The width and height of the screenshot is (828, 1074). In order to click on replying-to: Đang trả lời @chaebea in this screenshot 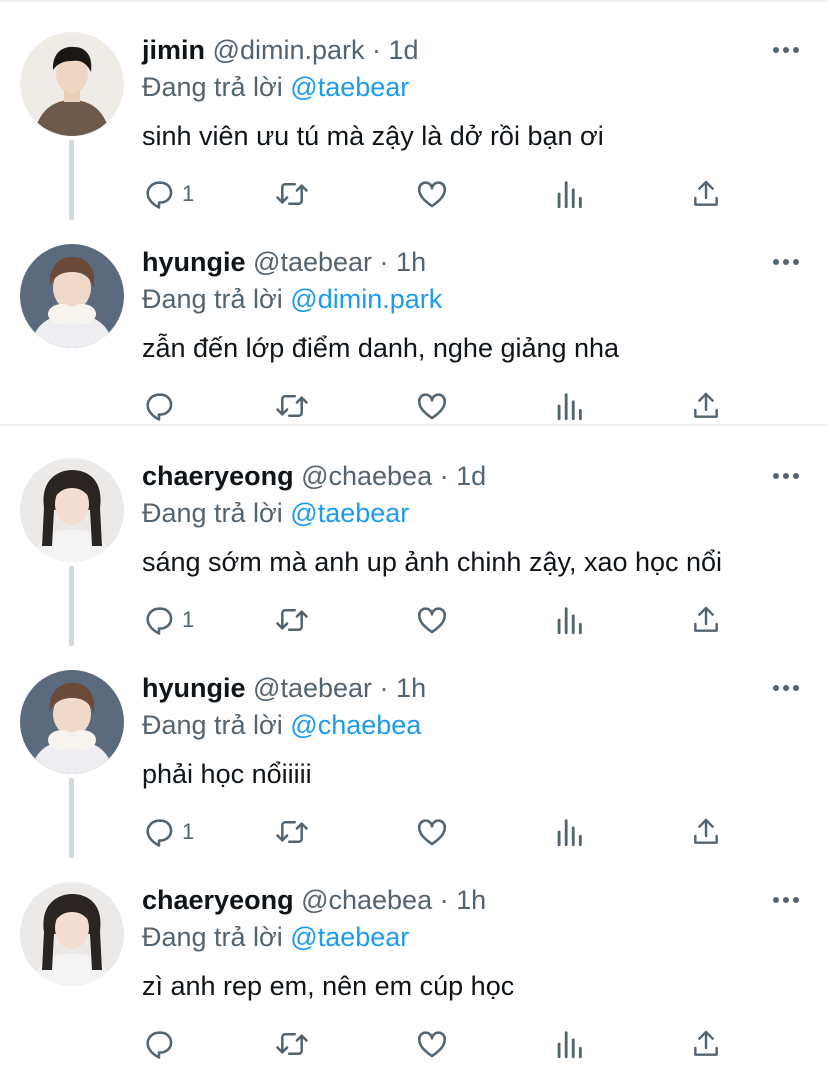, I will do `click(281, 725)`.